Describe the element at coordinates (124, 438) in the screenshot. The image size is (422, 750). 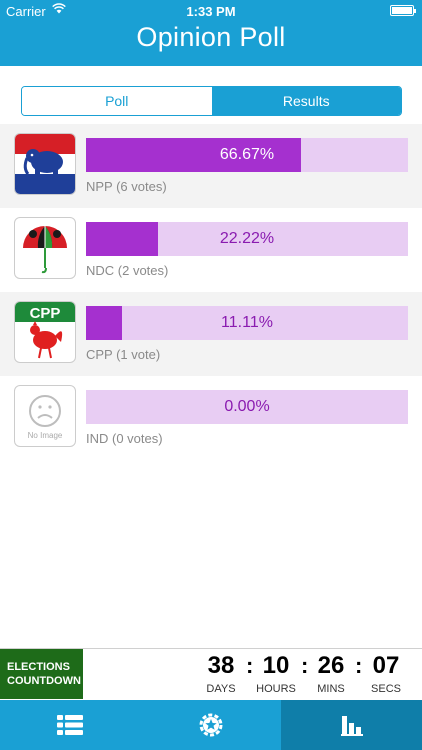
I see `vote-count-label: IND (0 votes)` at that location.